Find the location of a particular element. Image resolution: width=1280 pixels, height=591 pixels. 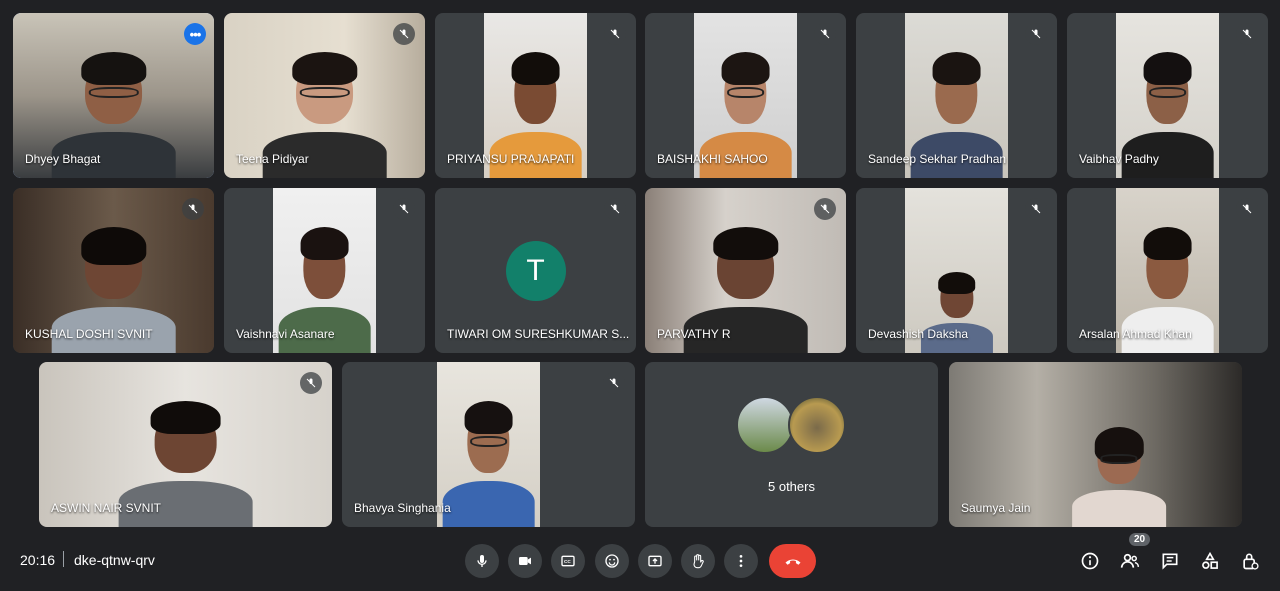

participant-tile: Arsalan Ahmad Khan is located at coordinates (1167, 270).